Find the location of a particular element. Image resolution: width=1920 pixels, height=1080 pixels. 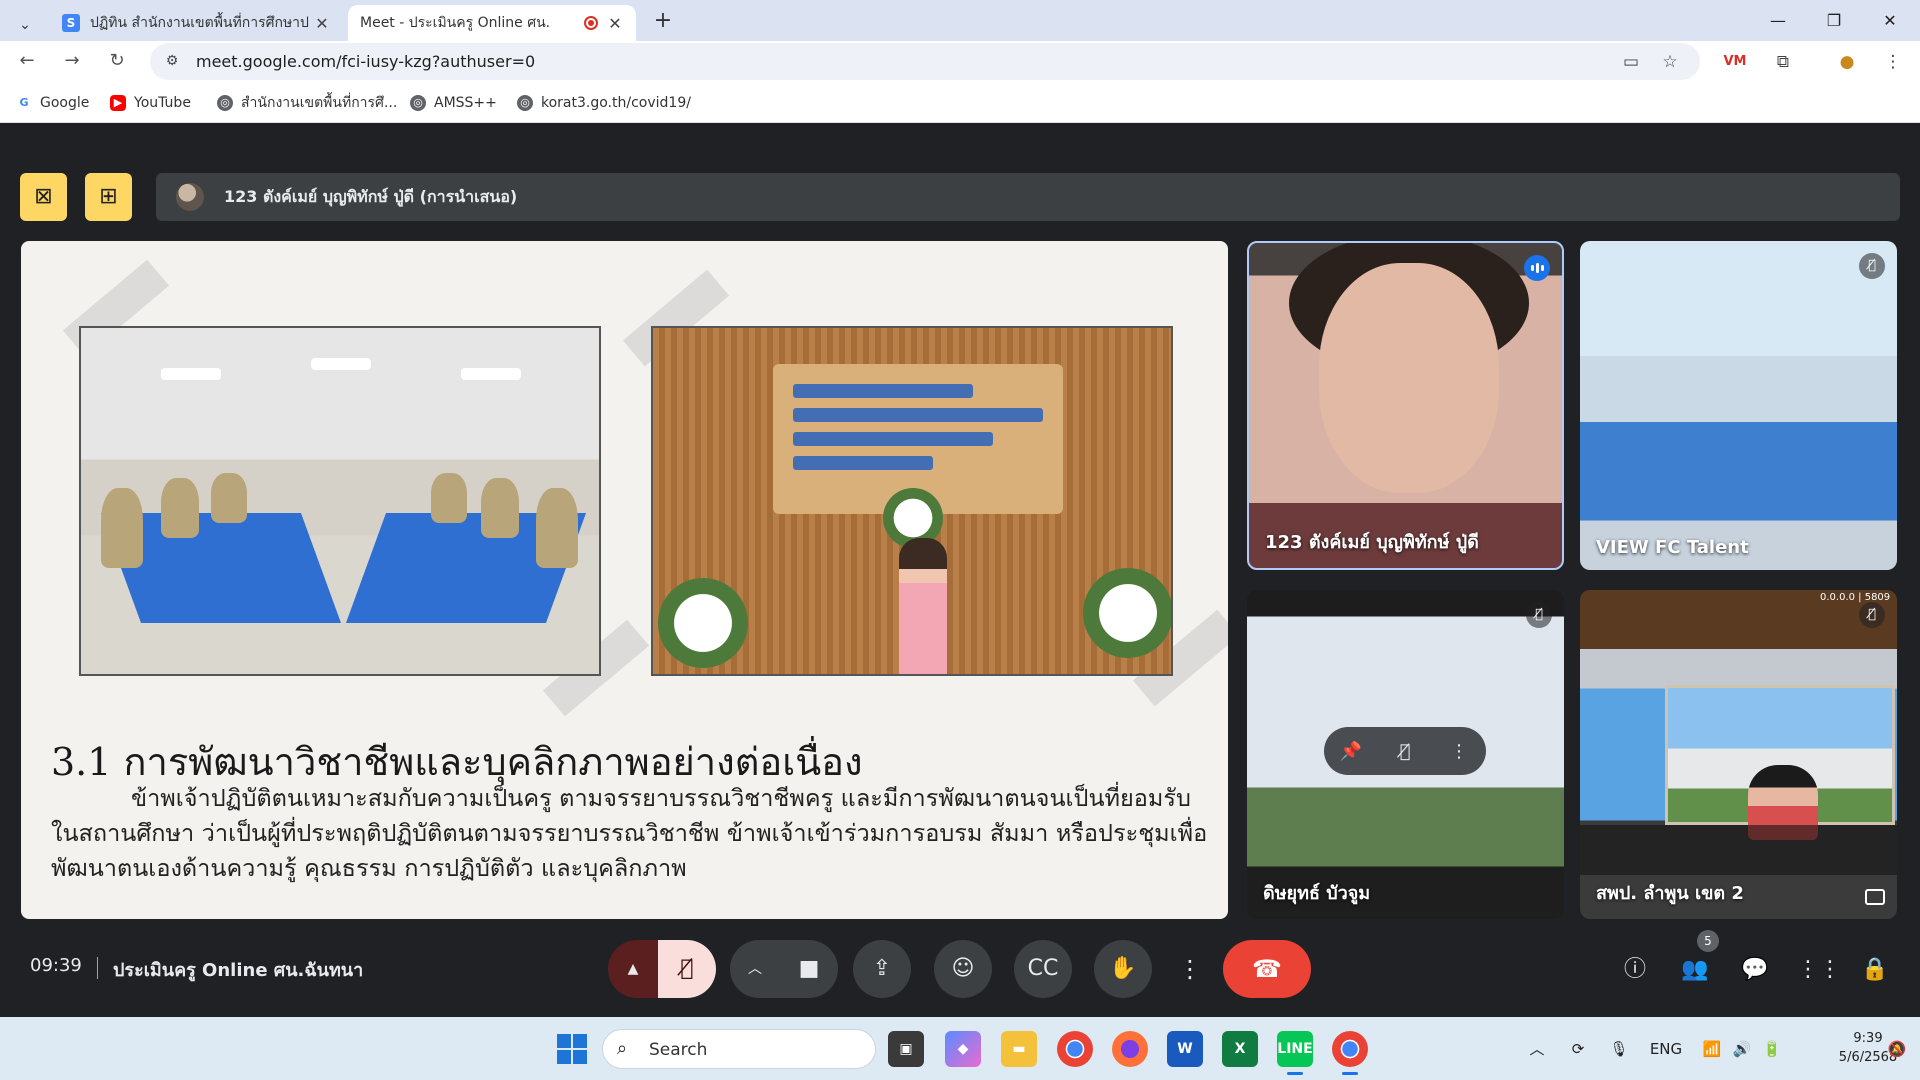

camera-in-use-icon: ▭ is located at coordinates (1631, 62).